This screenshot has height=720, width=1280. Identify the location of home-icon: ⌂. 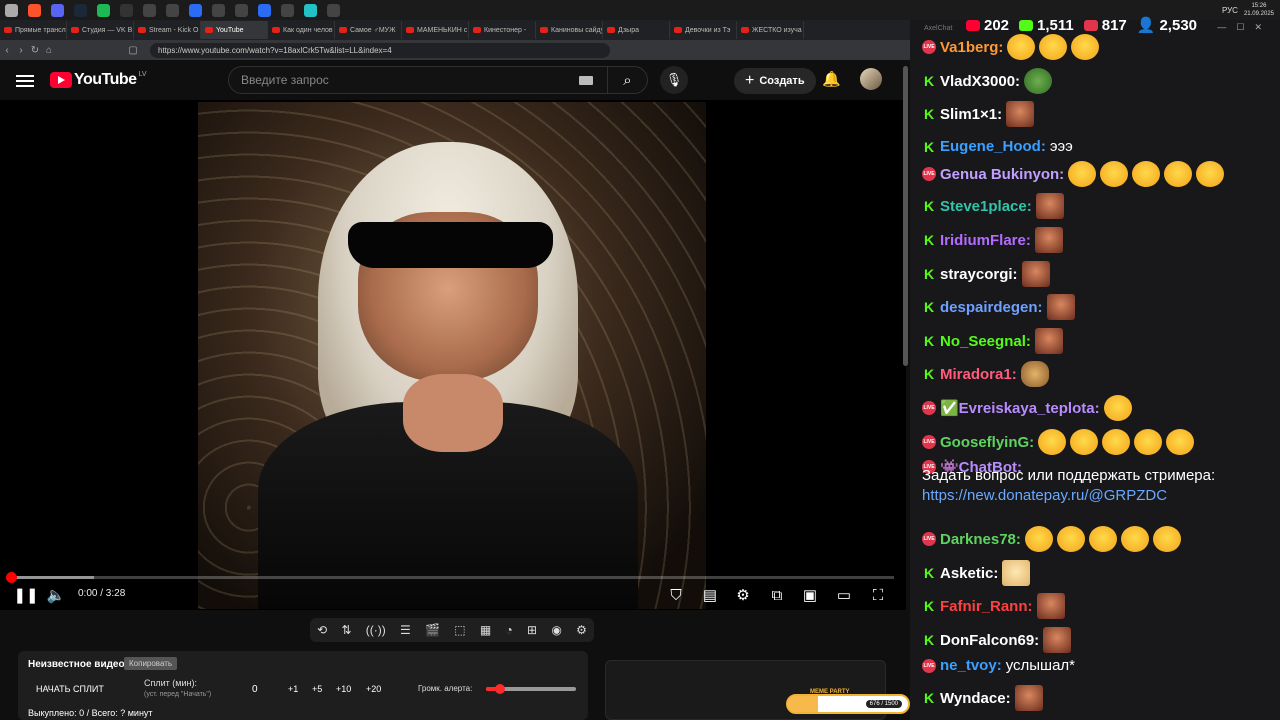
(49, 50).